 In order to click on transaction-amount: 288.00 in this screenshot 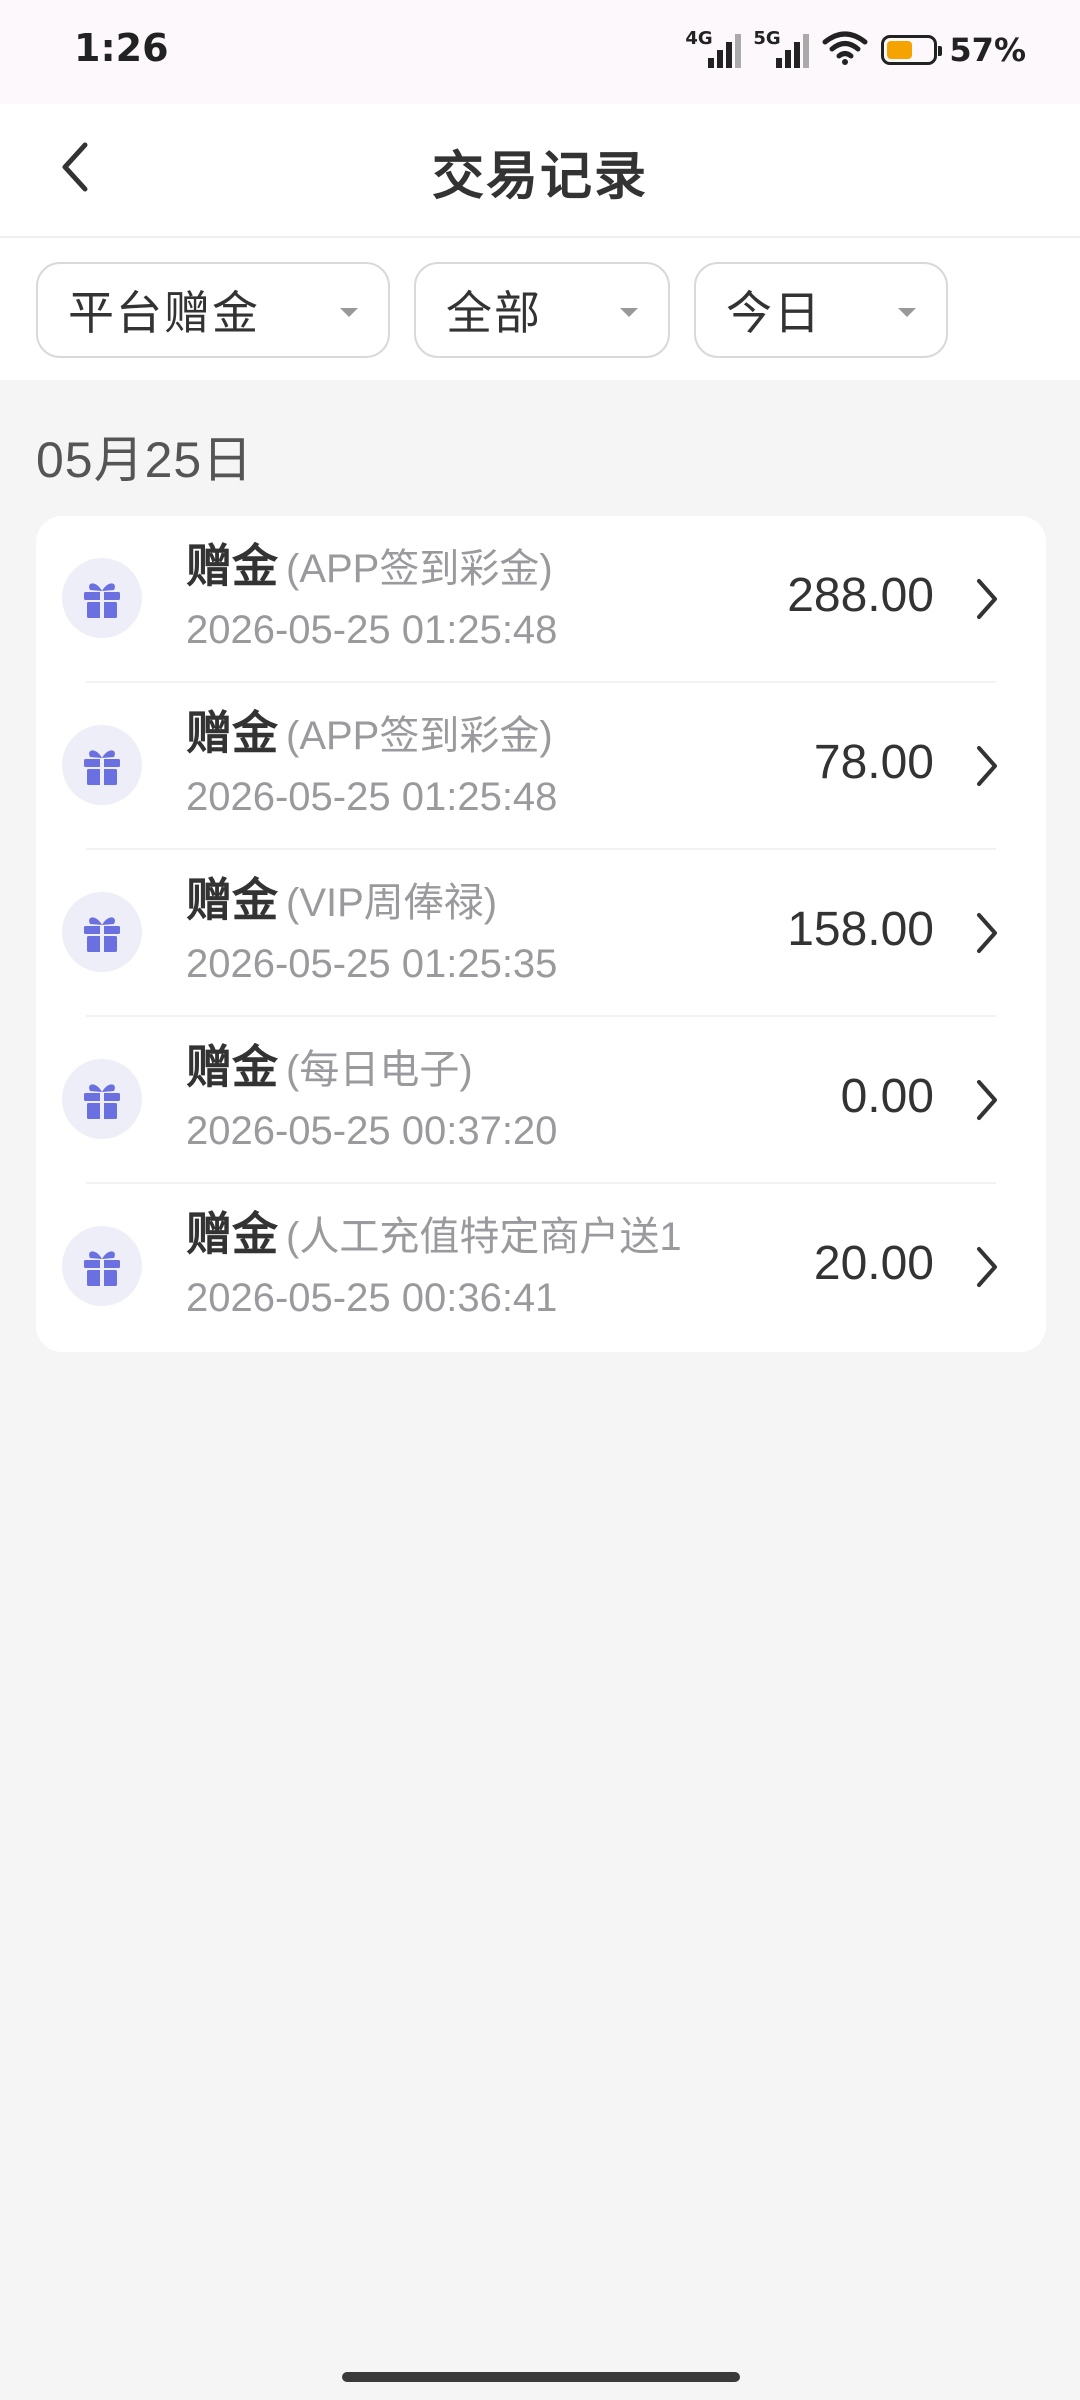, I will do `click(860, 595)`.